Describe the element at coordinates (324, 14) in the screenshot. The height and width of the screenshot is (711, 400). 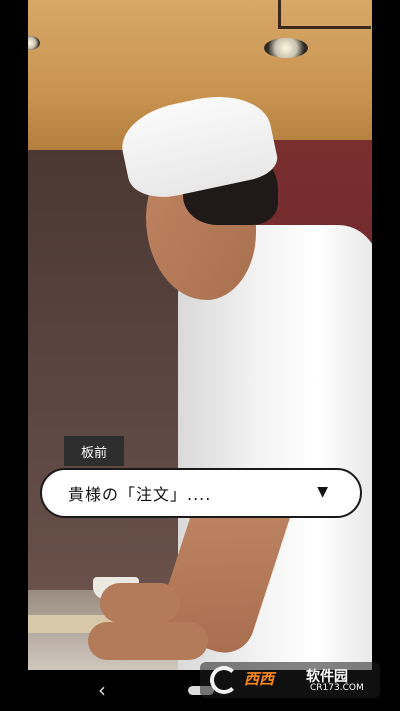
I see `ceiling-beam` at that location.